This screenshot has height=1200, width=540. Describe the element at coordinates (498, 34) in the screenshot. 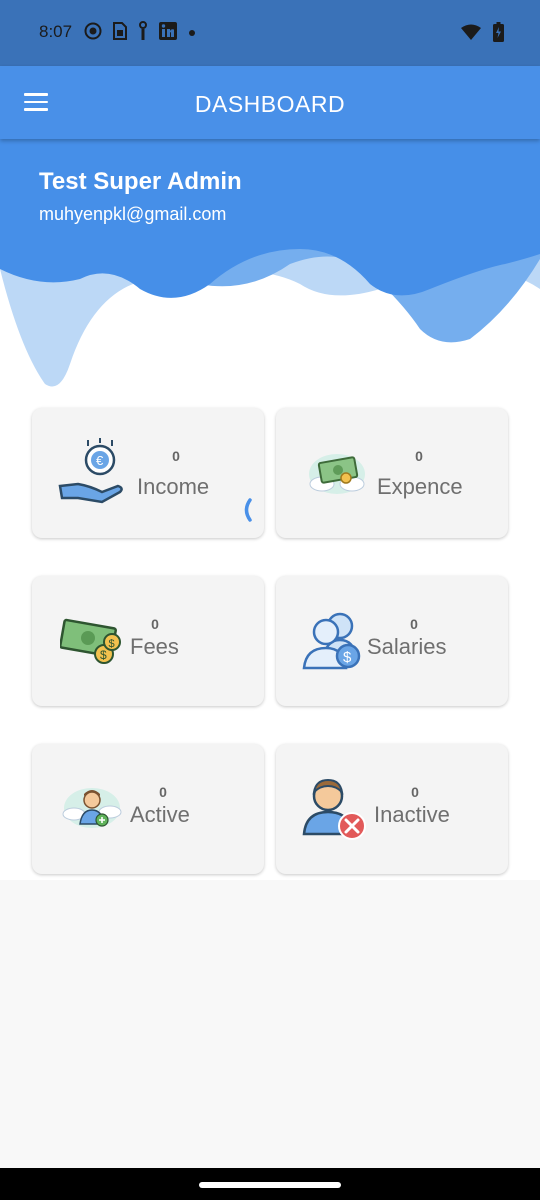

I see `battery-icon` at that location.